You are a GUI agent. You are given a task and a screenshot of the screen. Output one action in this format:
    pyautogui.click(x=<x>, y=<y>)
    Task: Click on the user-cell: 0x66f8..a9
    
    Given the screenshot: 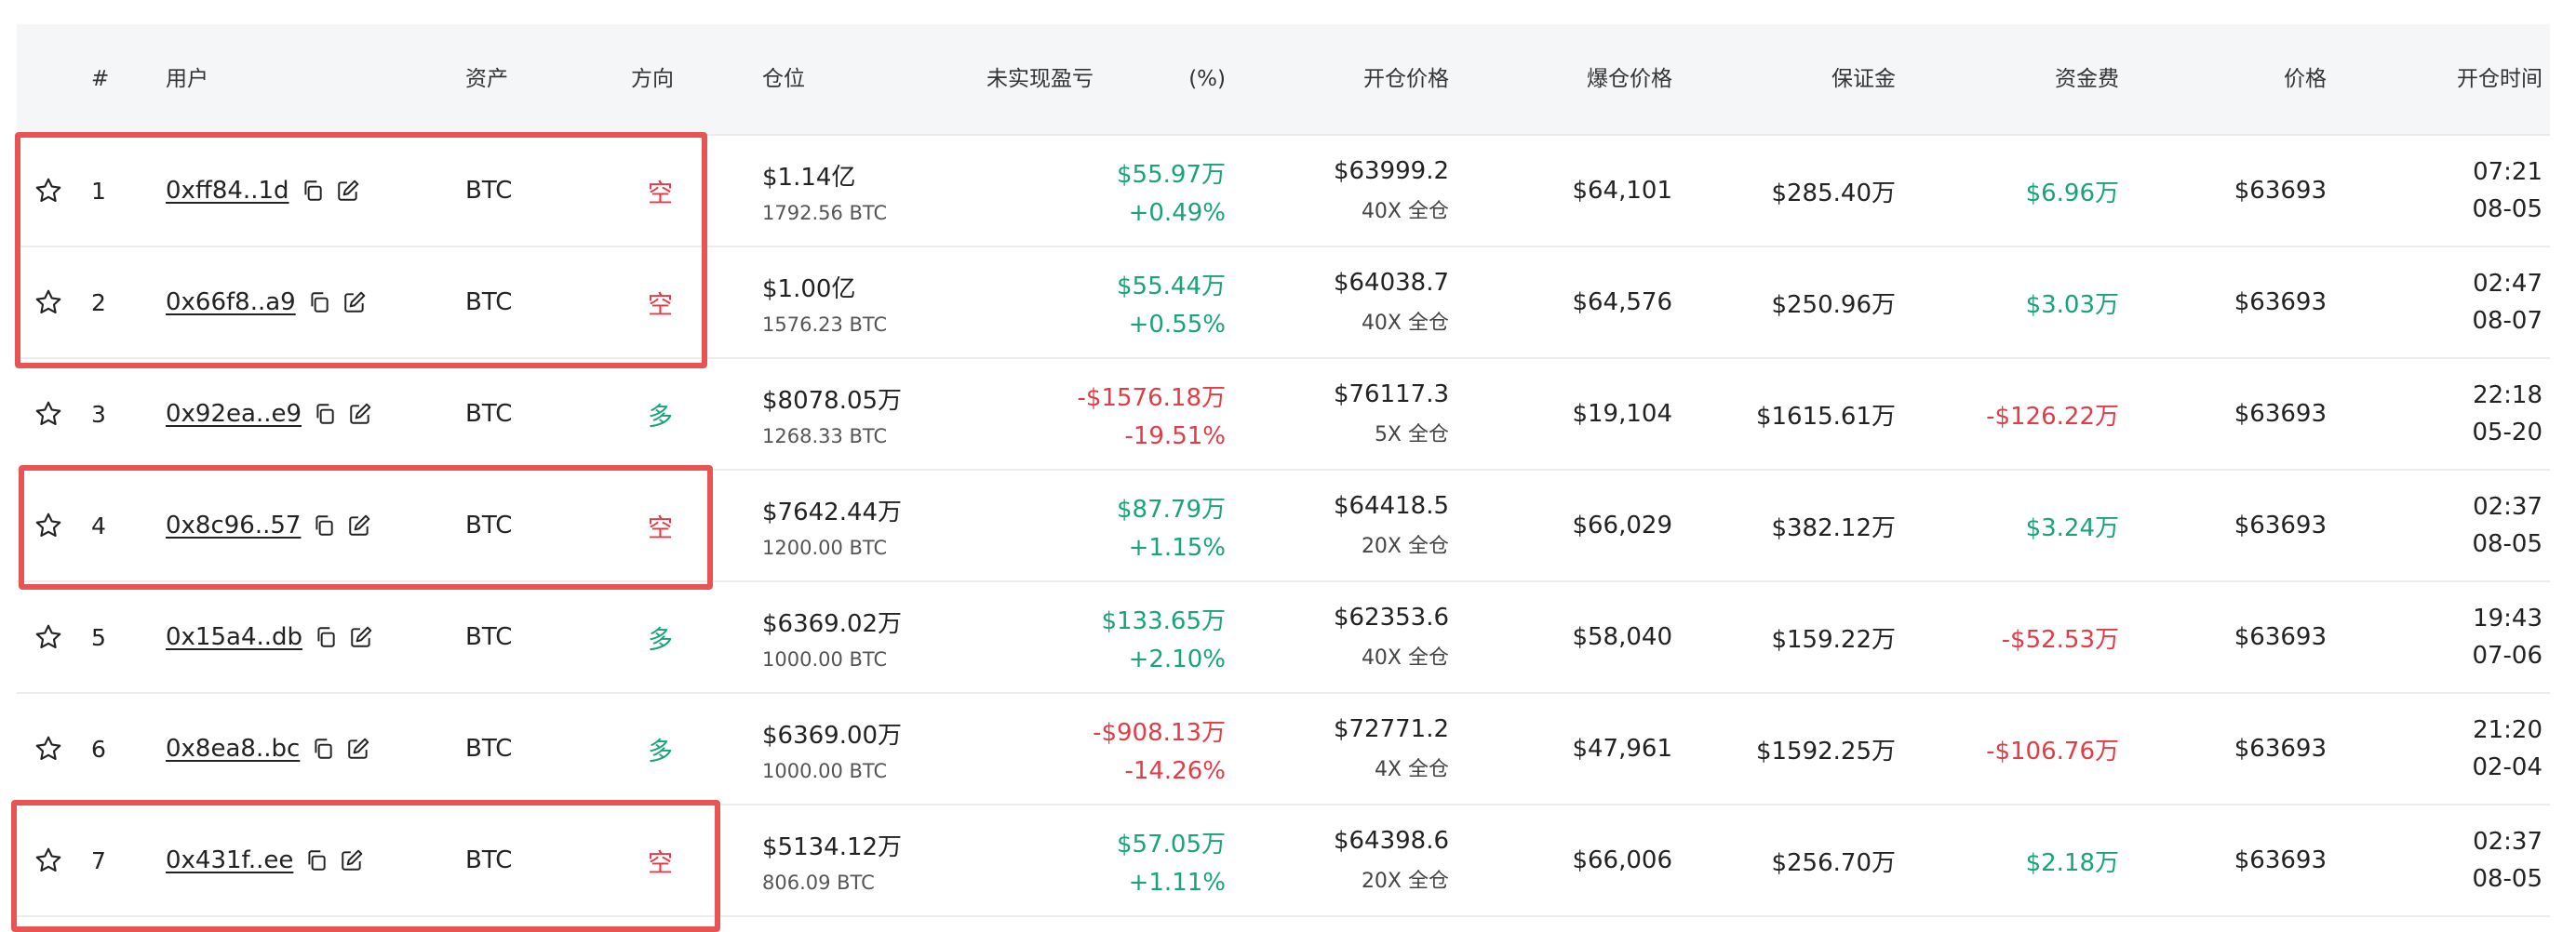 What is the action you would take?
    pyautogui.click(x=266, y=302)
    